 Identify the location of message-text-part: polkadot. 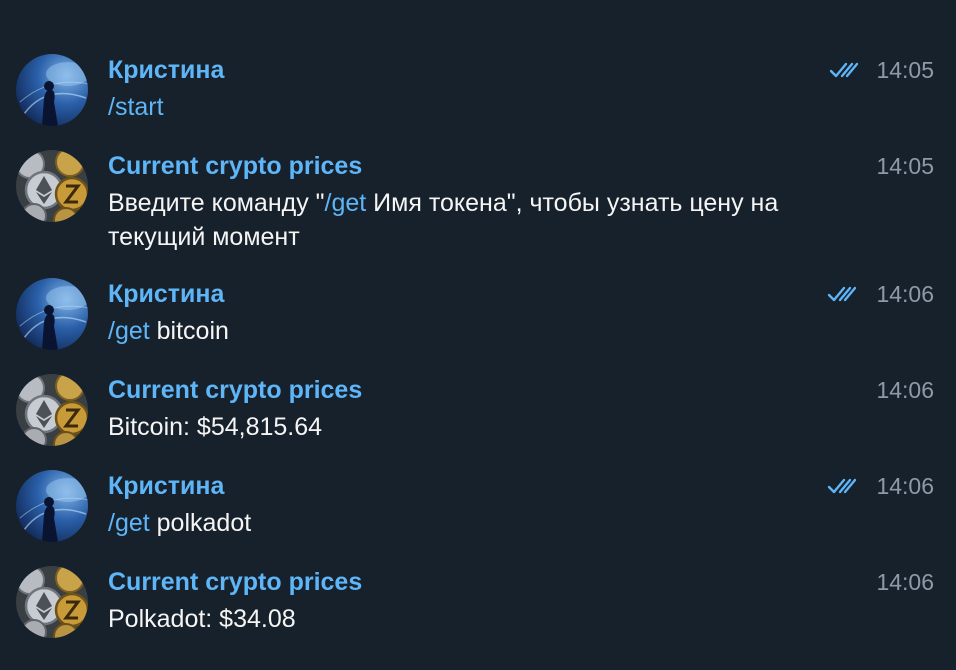
(200, 523).